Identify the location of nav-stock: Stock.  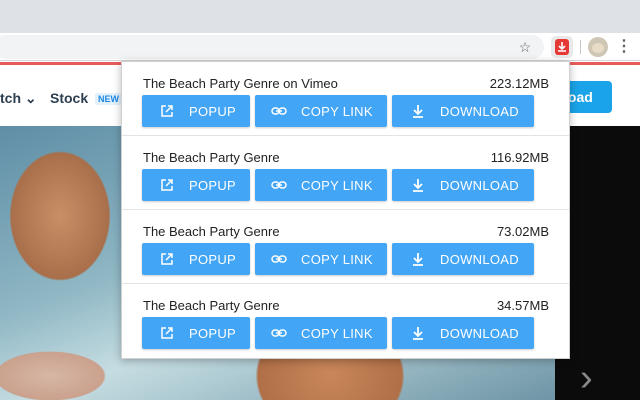
(69, 98).